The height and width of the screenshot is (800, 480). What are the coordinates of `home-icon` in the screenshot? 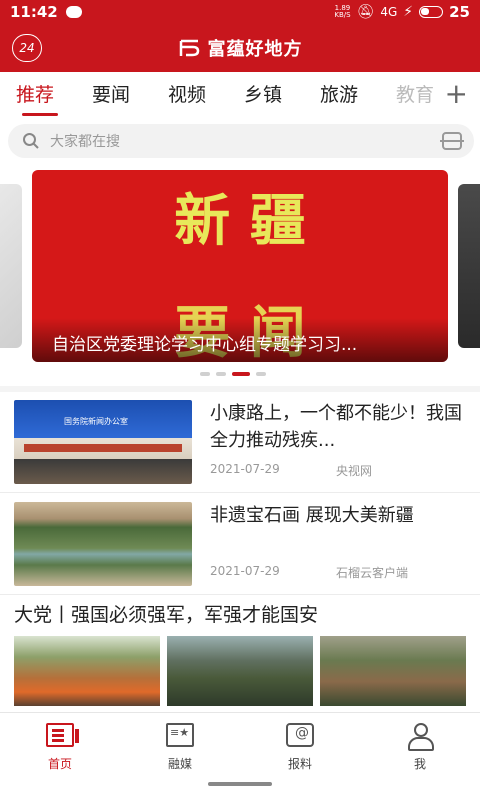 It's located at (62, 735).